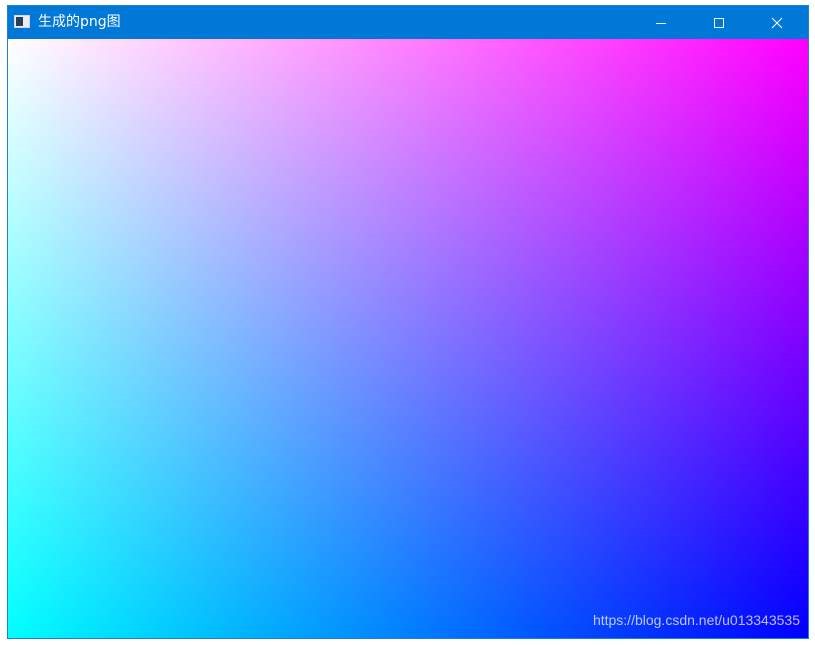 The image size is (815, 645). Describe the element at coordinates (22, 21) in the screenshot. I see `app-icon` at that location.